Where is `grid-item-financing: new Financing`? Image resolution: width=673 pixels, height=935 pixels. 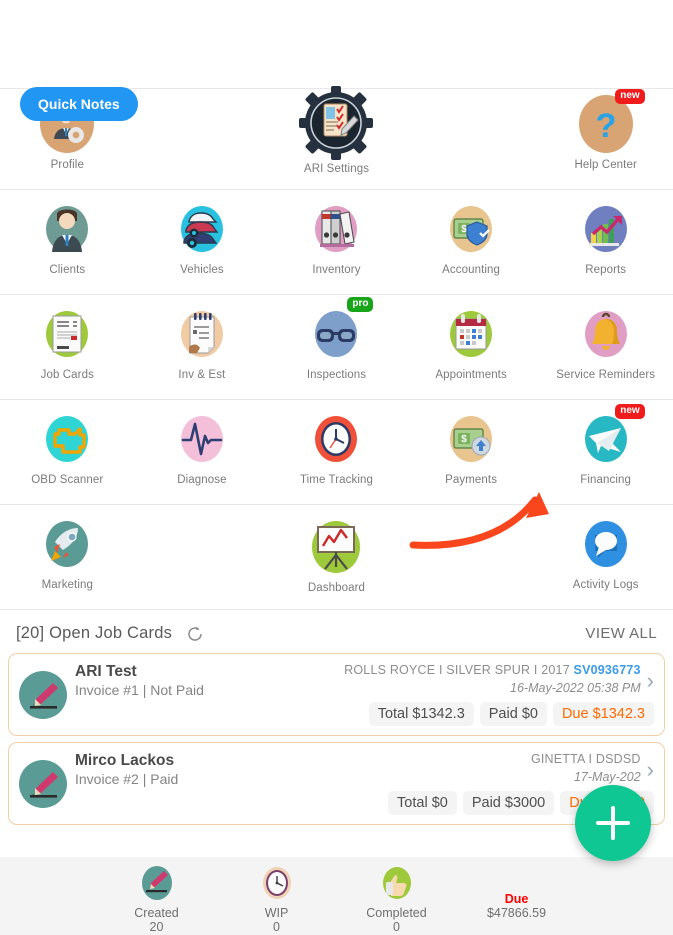
grid-item-financing: new Financing is located at coordinates (605, 450).